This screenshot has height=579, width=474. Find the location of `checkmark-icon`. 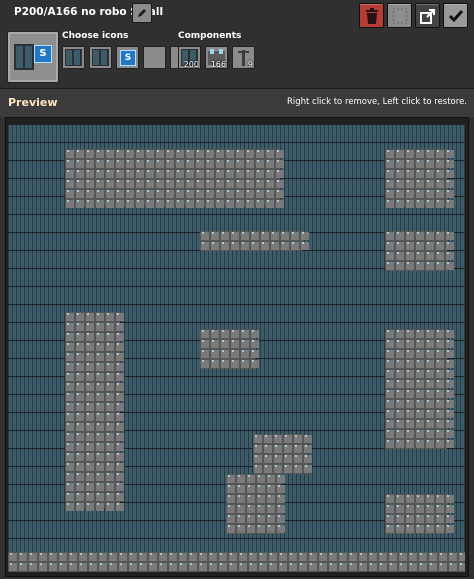

checkmark-icon is located at coordinates (455, 15).